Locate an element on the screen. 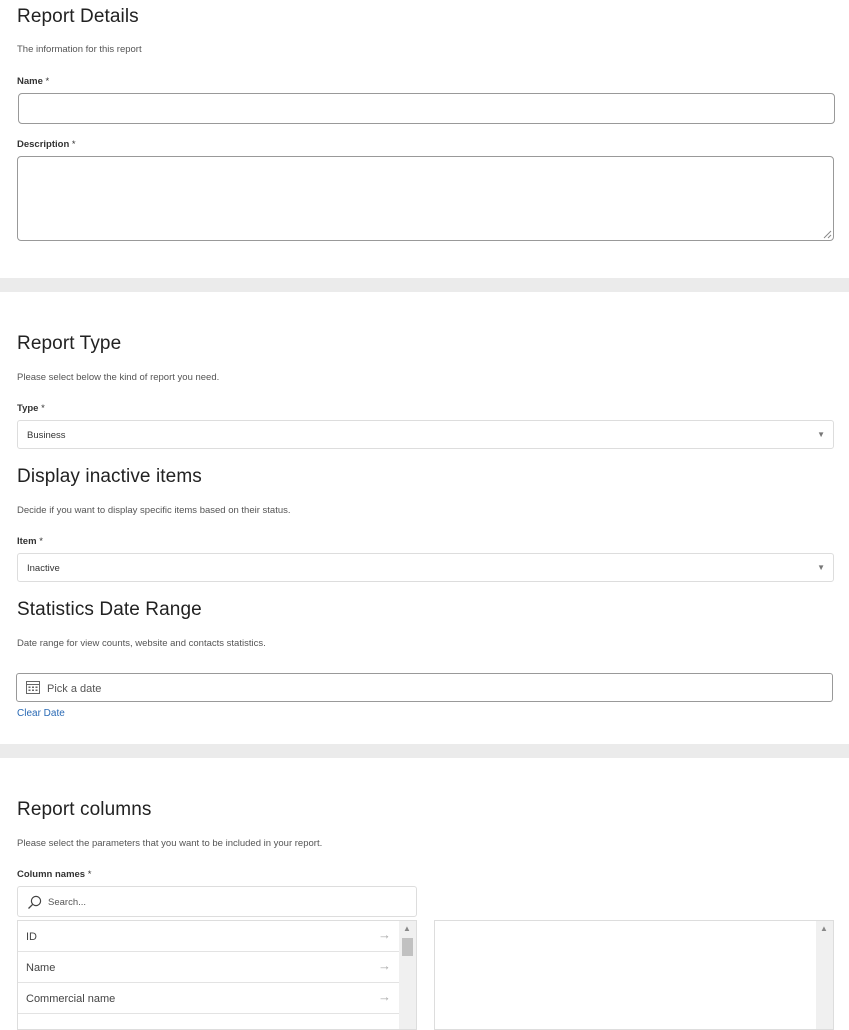  selected-columns-list: ▲ is located at coordinates (634, 975).